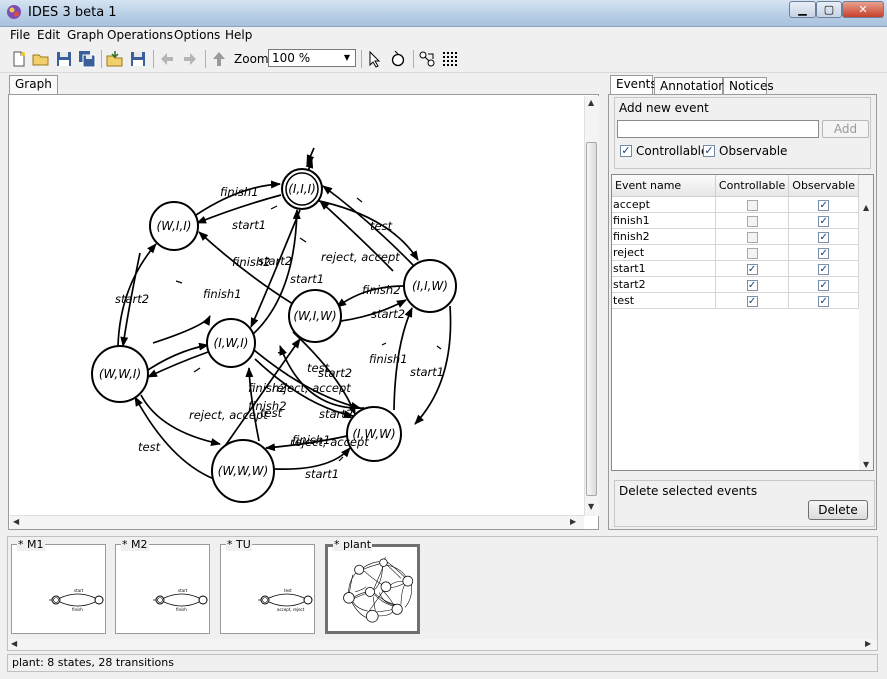  What do you see at coordinates (718, 129) in the screenshot?
I see `event-name-input` at bounding box center [718, 129].